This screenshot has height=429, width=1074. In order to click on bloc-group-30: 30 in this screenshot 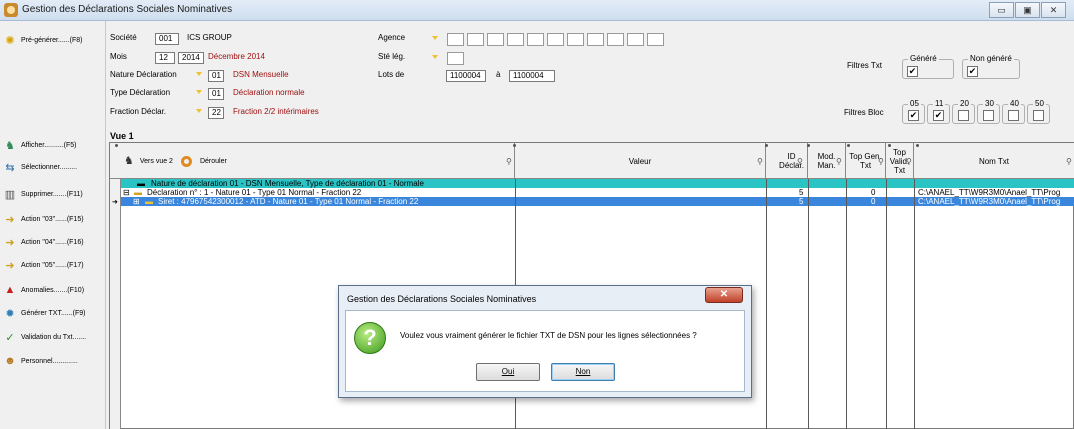, I will do `click(988, 111)`.